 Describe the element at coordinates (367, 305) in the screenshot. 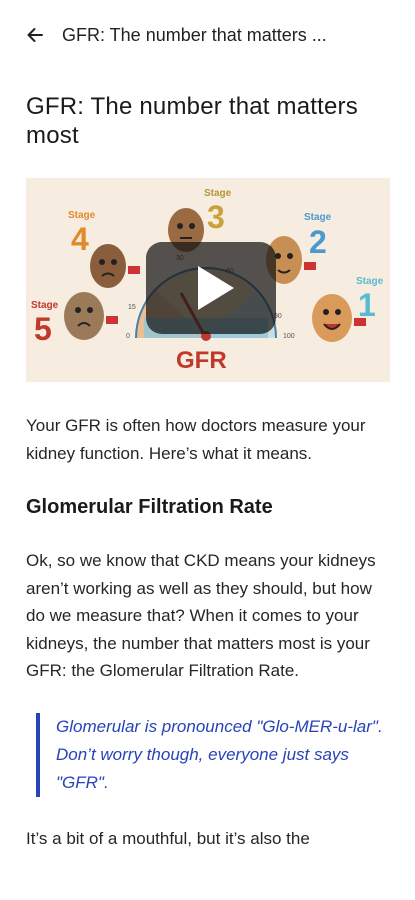

I see `stage1-number: 1` at that location.